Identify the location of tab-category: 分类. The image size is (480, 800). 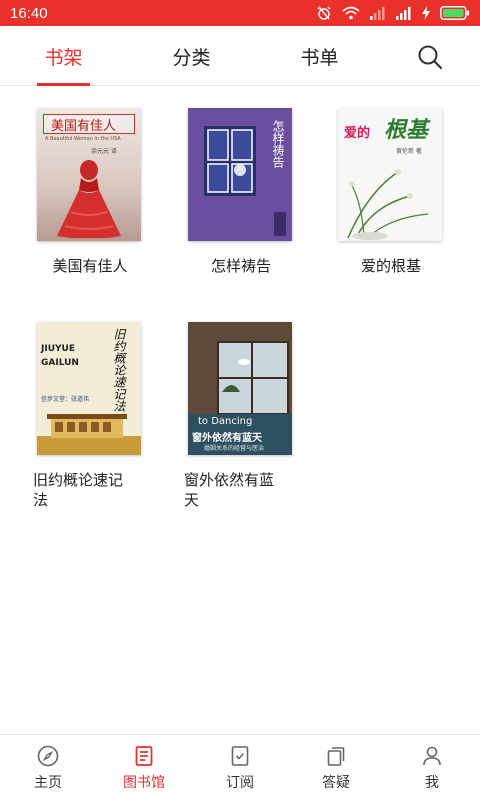
(191, 56).